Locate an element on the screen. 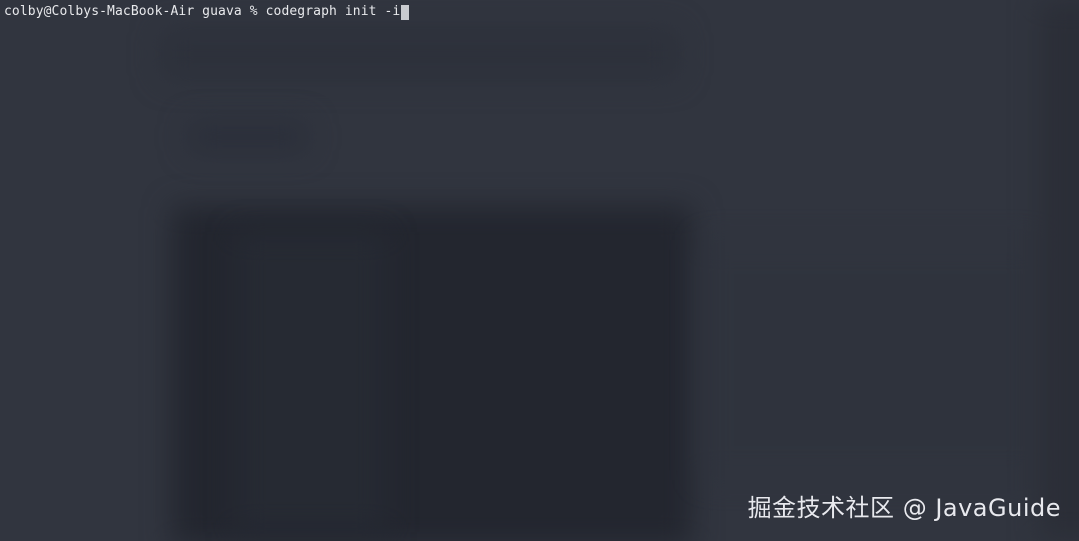 This screenshot has width=1079, height=541. text-cursor is located at coordinates (405, 12).